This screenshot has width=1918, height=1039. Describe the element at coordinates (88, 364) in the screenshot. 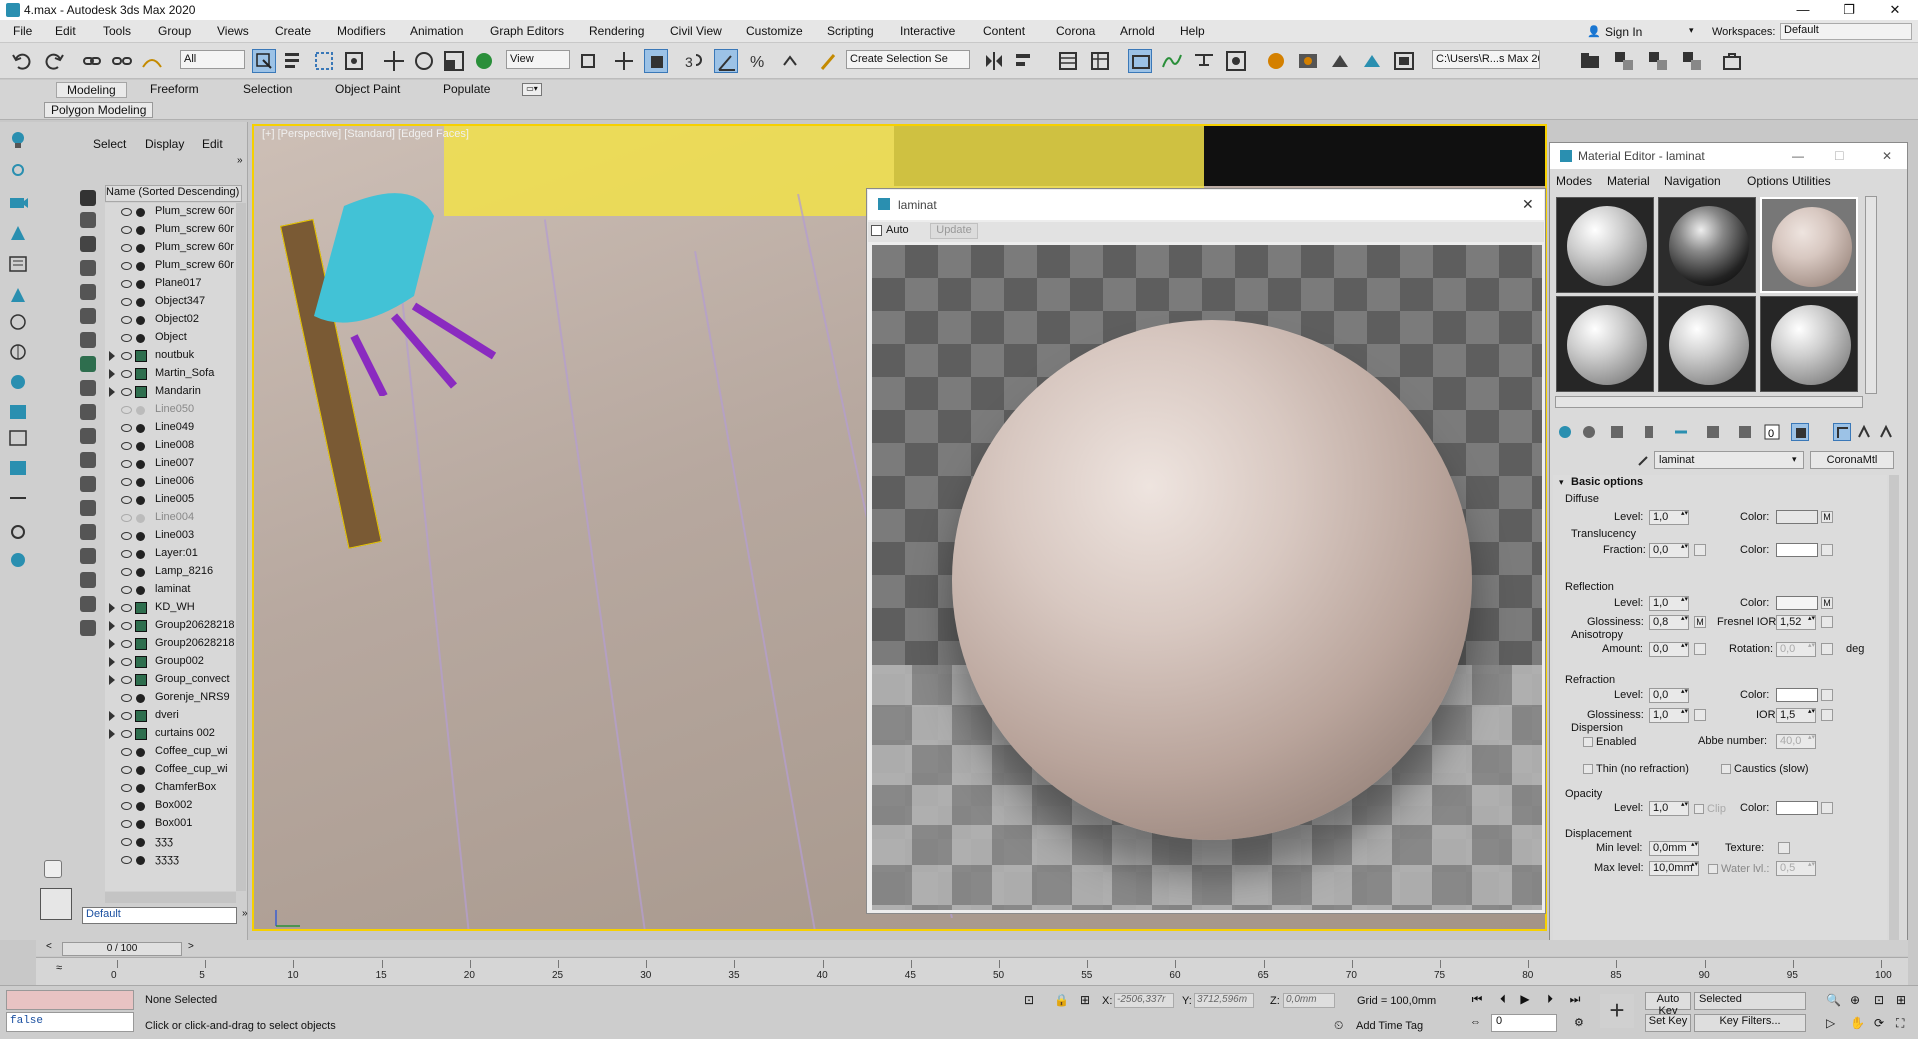

I see `filter-xrefs-icon` at that location.